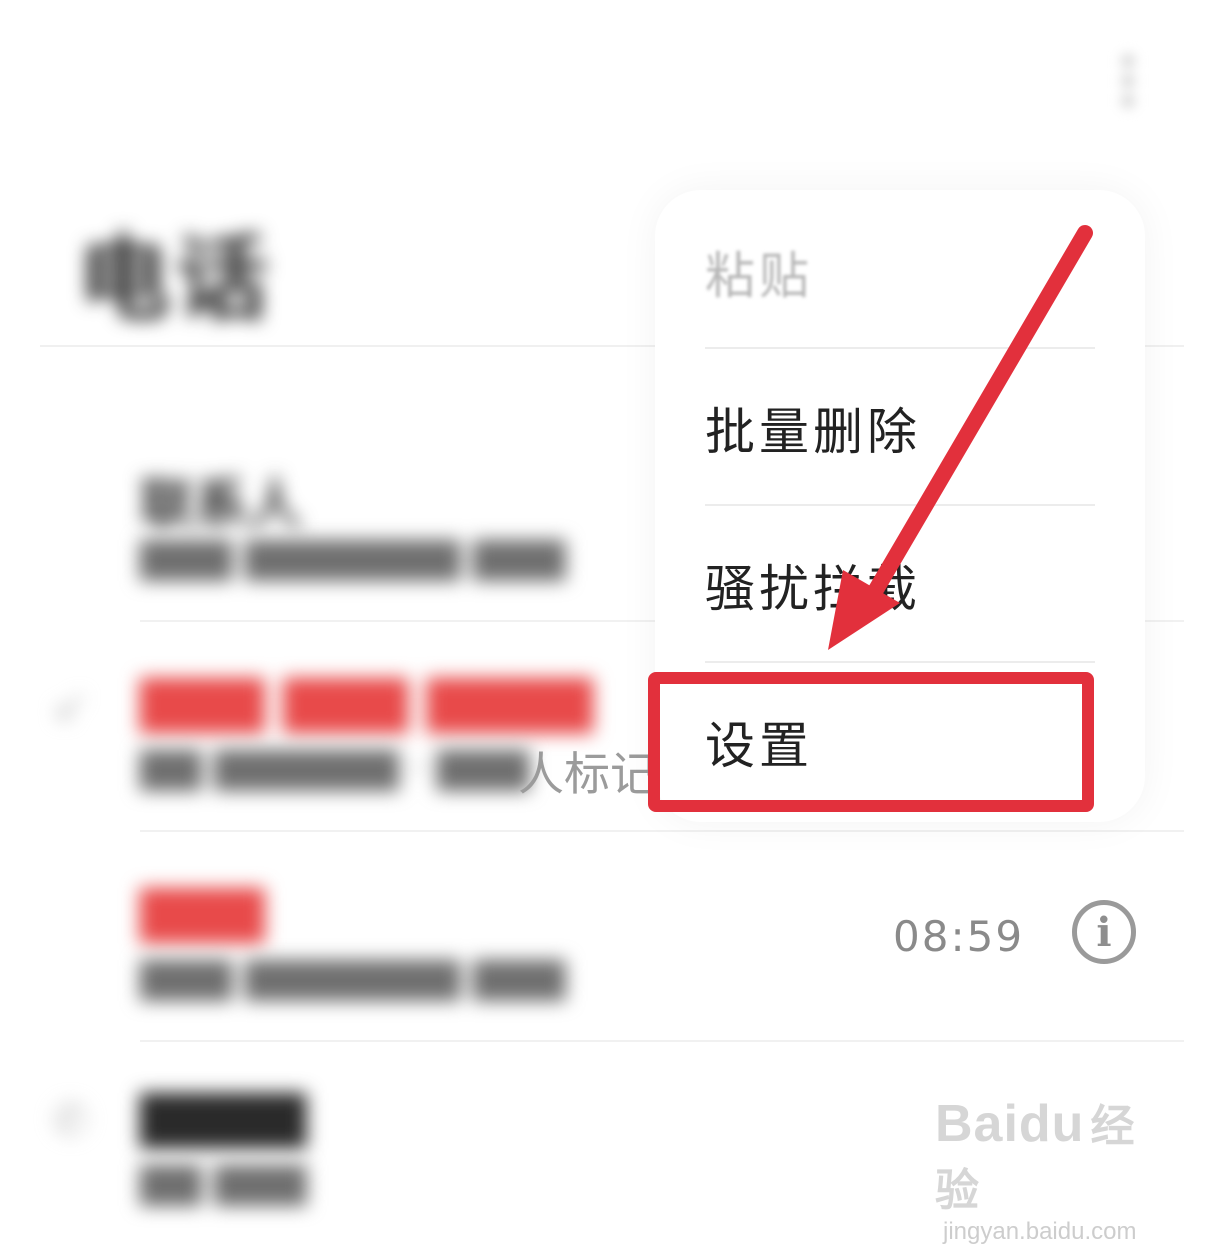  Describe the element at coordinates (1040, 1231) in the screenshot. I see `watermark-url: jingyan.baidu.com` at that location.